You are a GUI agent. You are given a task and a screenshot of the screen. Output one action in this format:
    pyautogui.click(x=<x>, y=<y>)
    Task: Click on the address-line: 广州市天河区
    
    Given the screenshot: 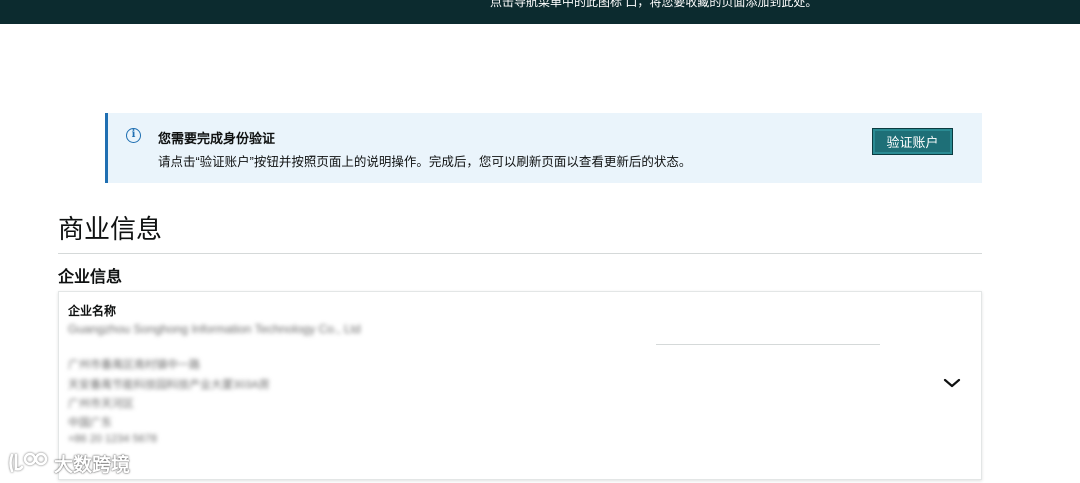 What is the action you would take?
    pyautogui.click(x=101, y=404)
    